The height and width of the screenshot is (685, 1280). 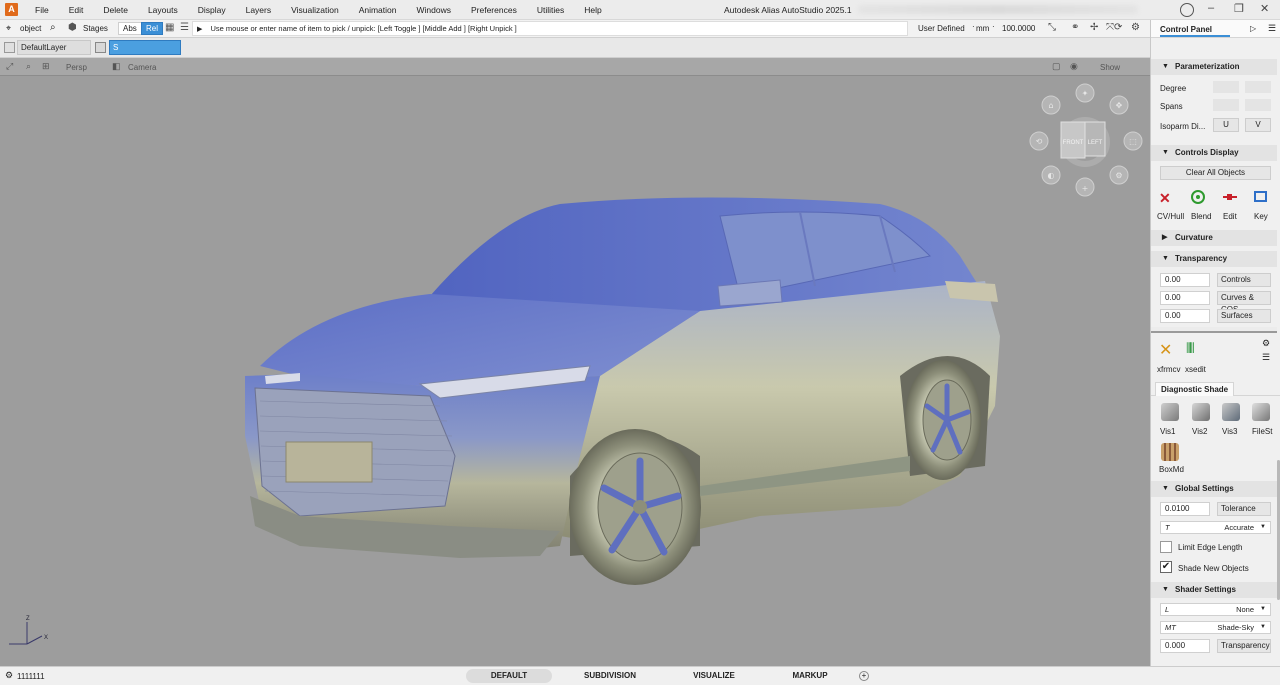 What do you see at coordinates (1118, 175) in the screenshot?
I see `nav-settings-icon: ⚙` at bounding box center [1118, 175].